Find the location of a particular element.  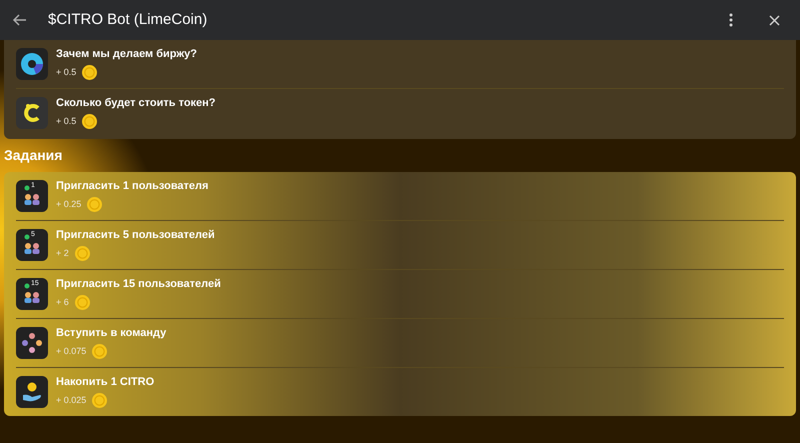

team-icon is located at coordinates (32, 343).